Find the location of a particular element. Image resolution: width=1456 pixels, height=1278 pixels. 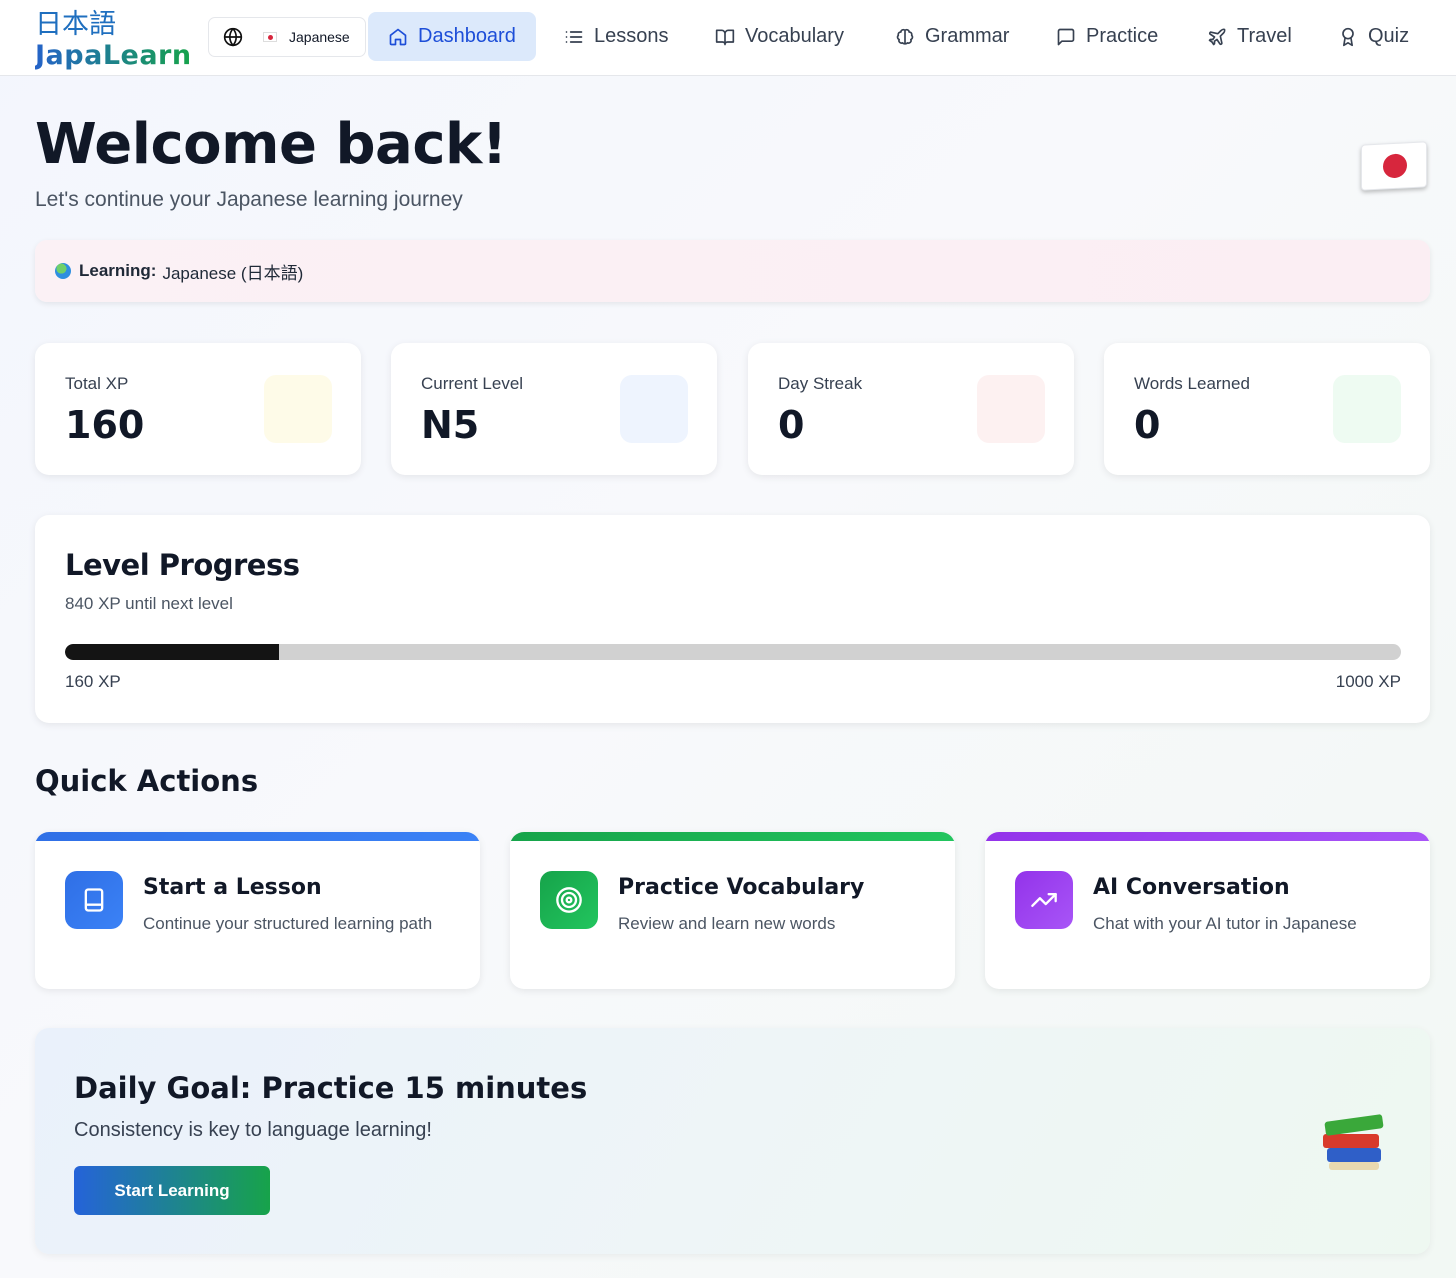

plane-icon is located at coordinates (1217, 36).